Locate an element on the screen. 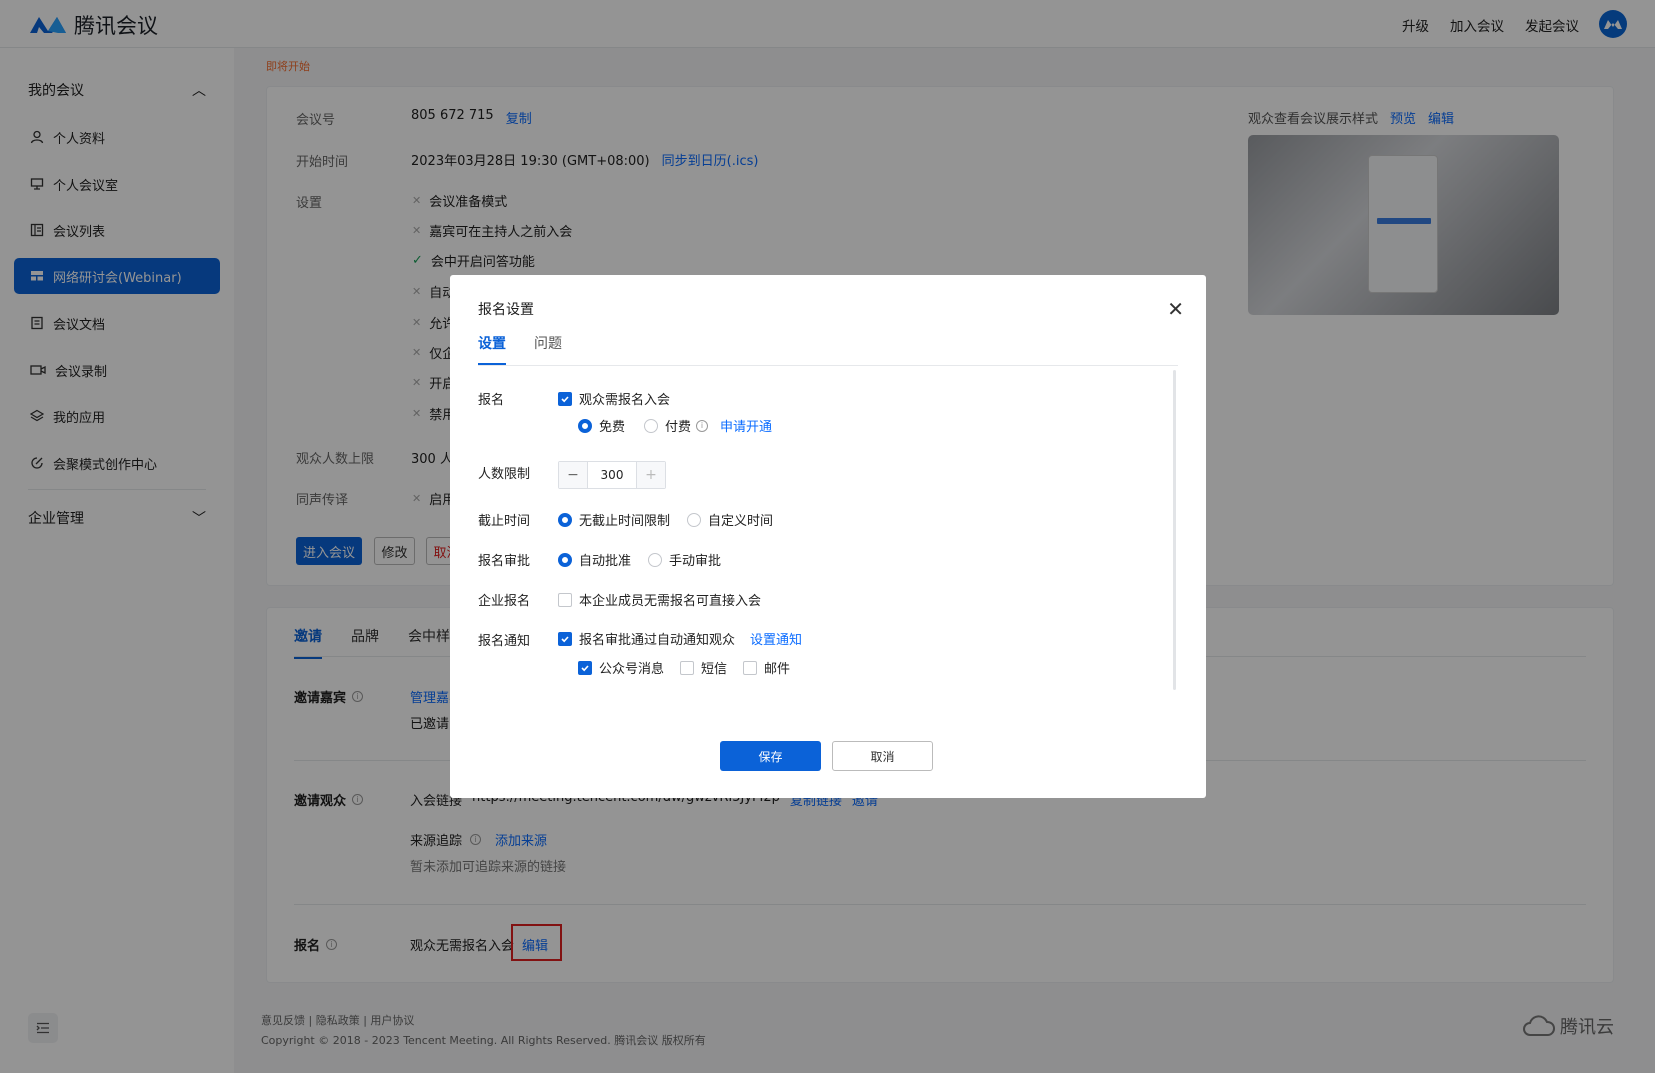 The height and width of the screenshot is (1073, 1655). notify-checkbox: 报名审批通过自动通知观众 设置通知 is located at coordinates (680, 638).